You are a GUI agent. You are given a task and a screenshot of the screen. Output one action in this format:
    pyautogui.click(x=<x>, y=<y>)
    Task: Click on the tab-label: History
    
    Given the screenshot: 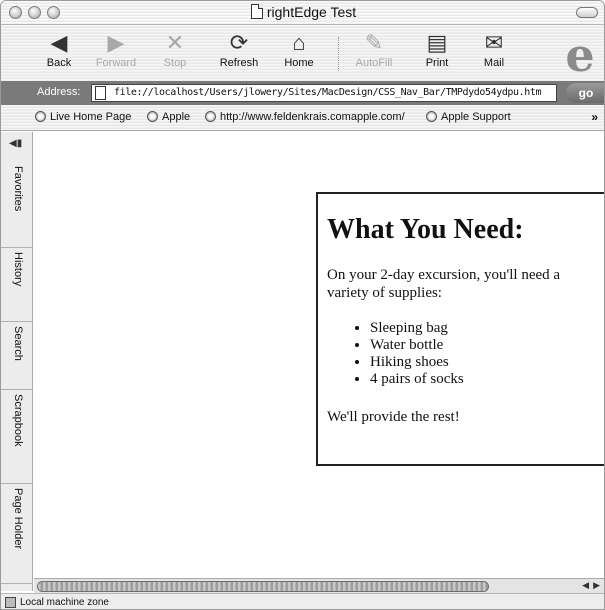 What is the action you would take?
    pyautogui.click(x=18, y=269)
    